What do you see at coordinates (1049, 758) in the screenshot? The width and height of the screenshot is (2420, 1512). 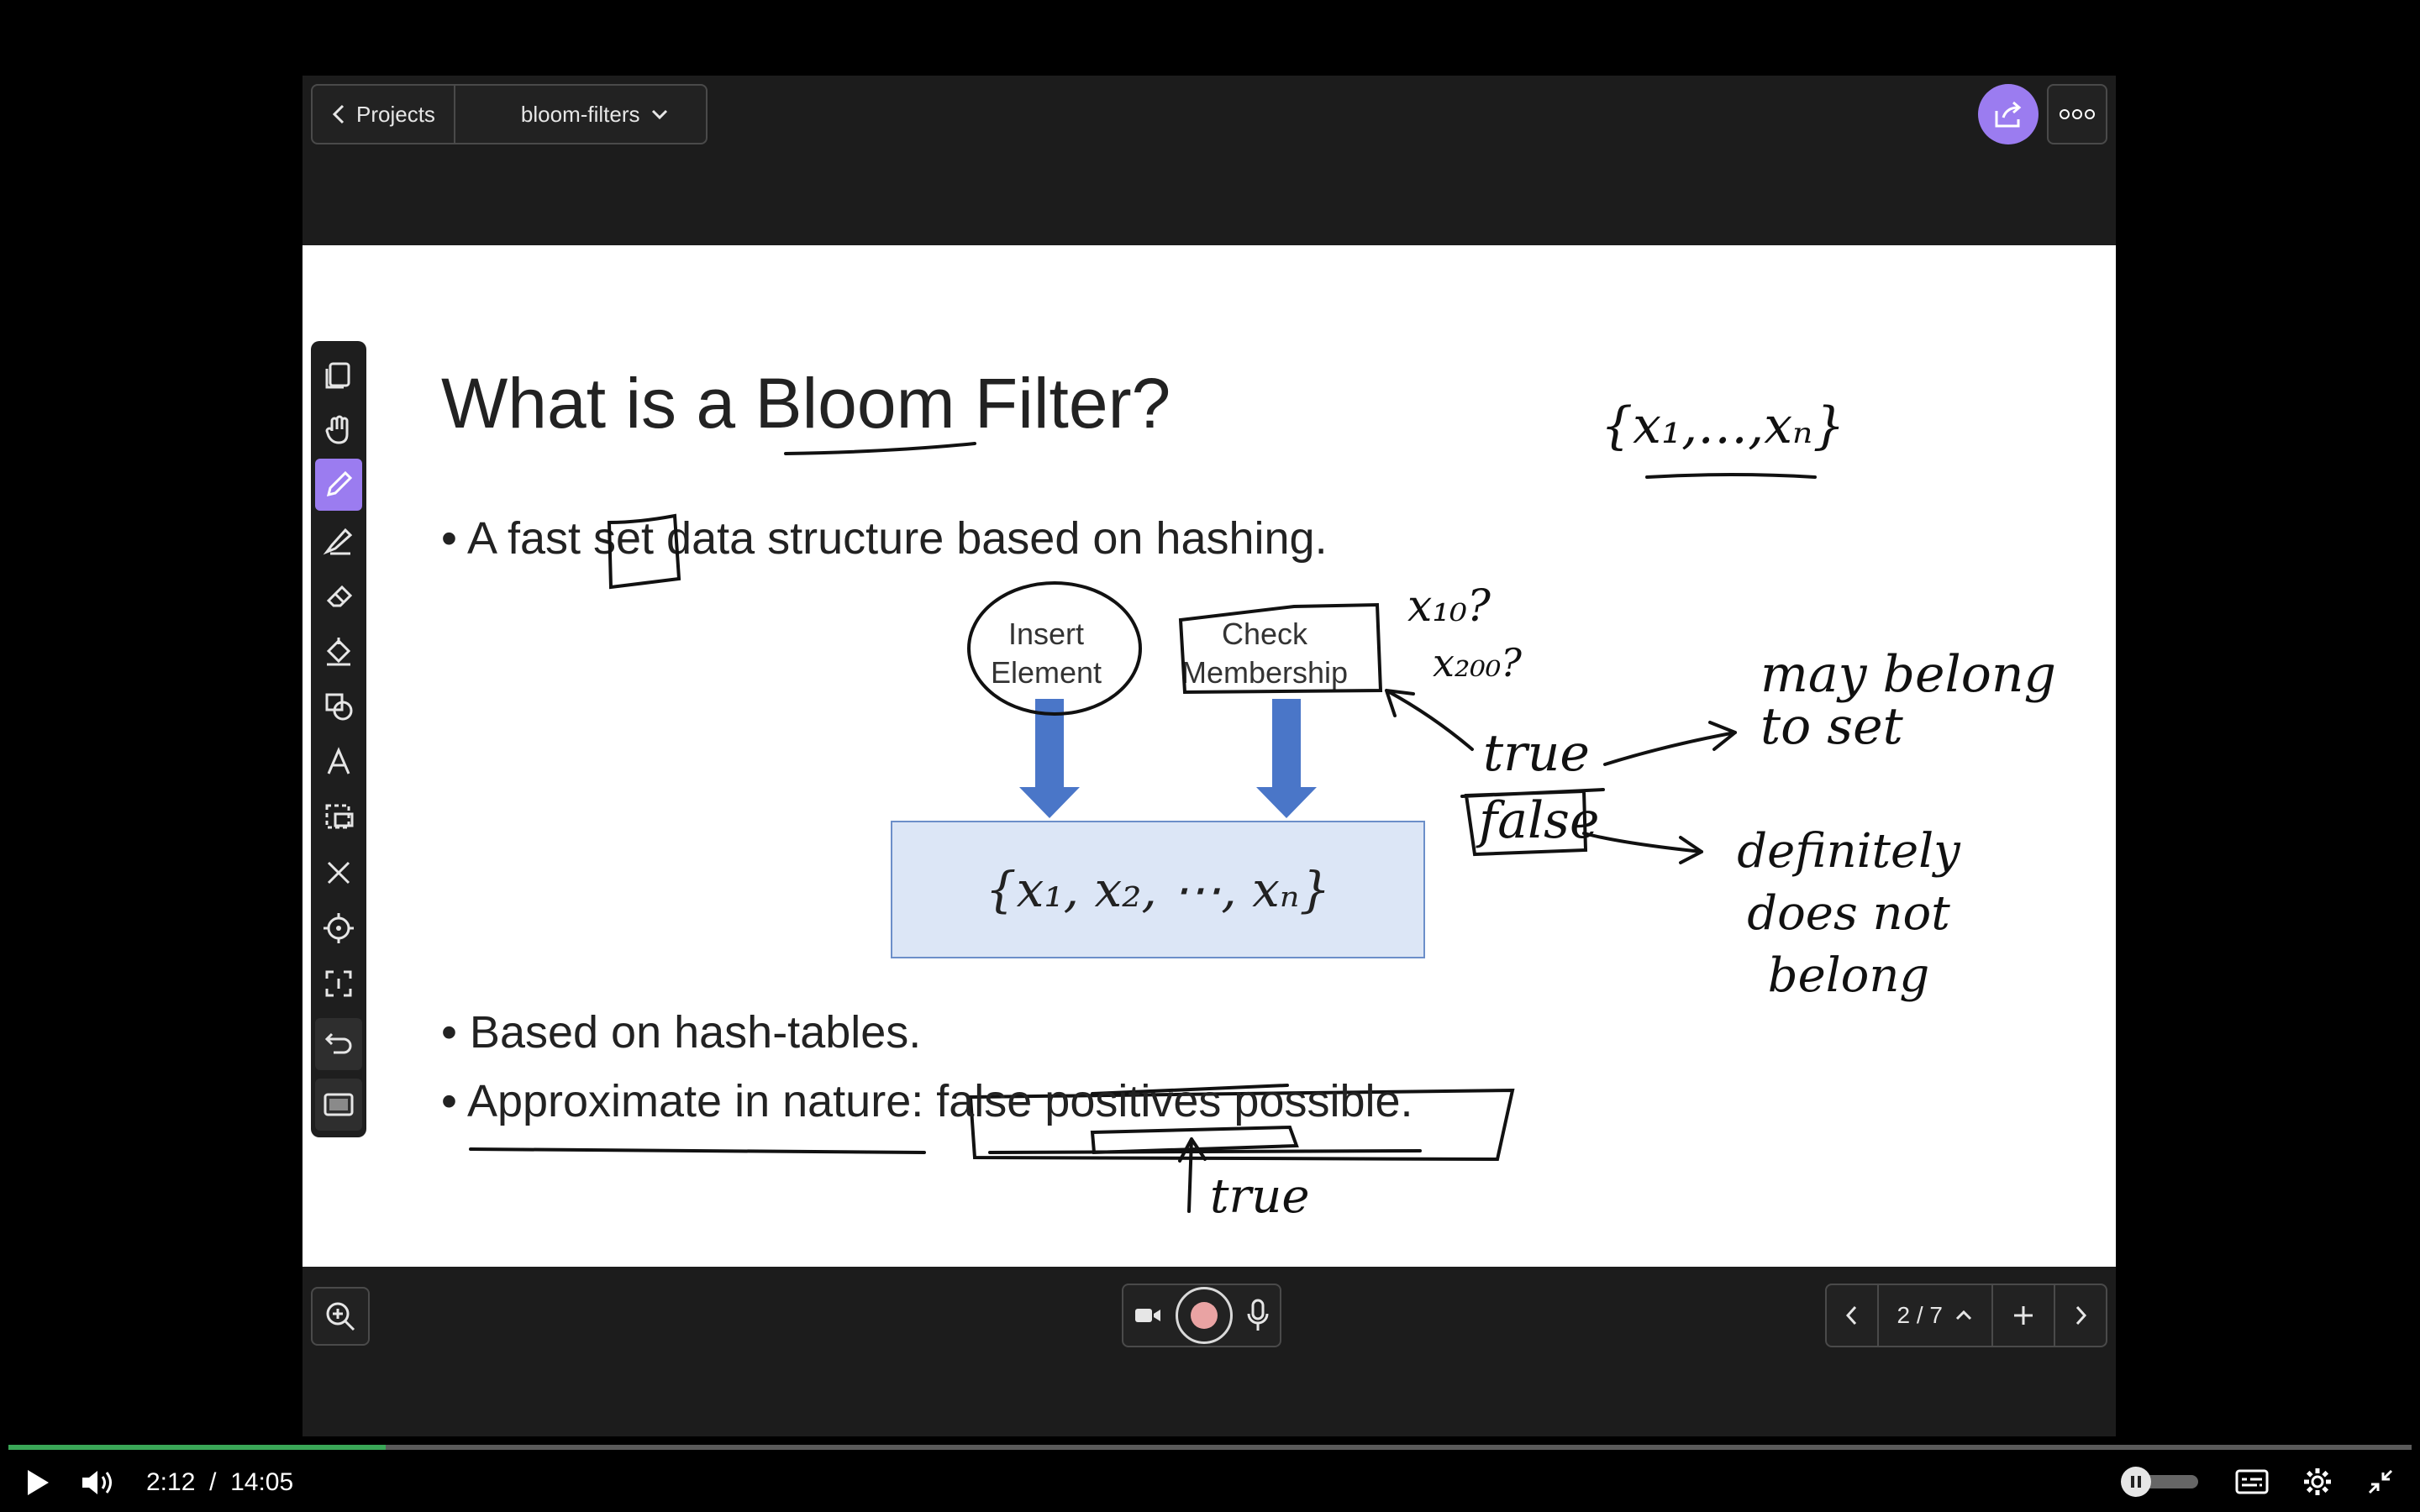 I see `insert-arrow` at bounding box center [1049, 758].